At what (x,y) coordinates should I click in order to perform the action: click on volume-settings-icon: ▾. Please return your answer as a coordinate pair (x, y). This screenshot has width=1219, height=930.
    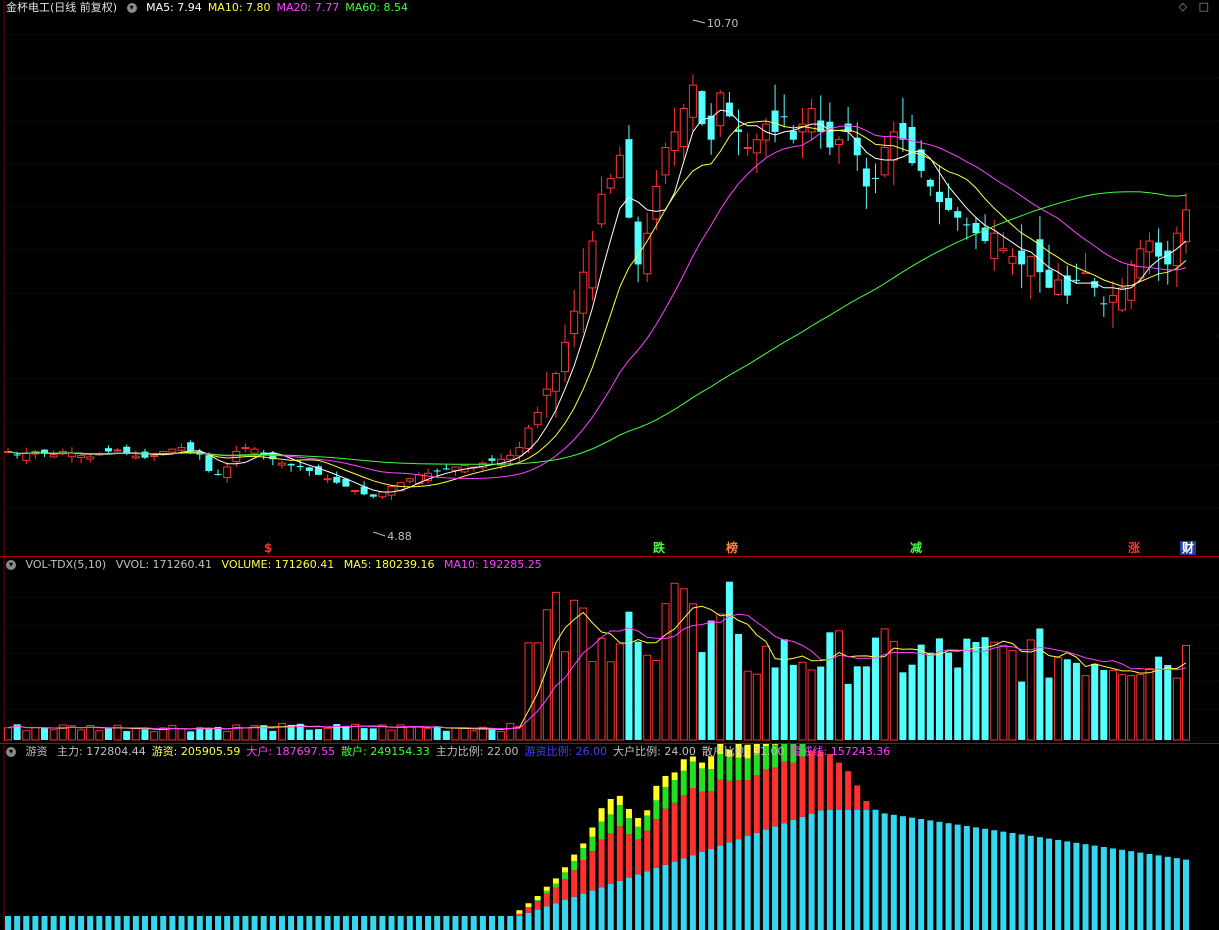
    Looking at the image, I should click on (11, 565).